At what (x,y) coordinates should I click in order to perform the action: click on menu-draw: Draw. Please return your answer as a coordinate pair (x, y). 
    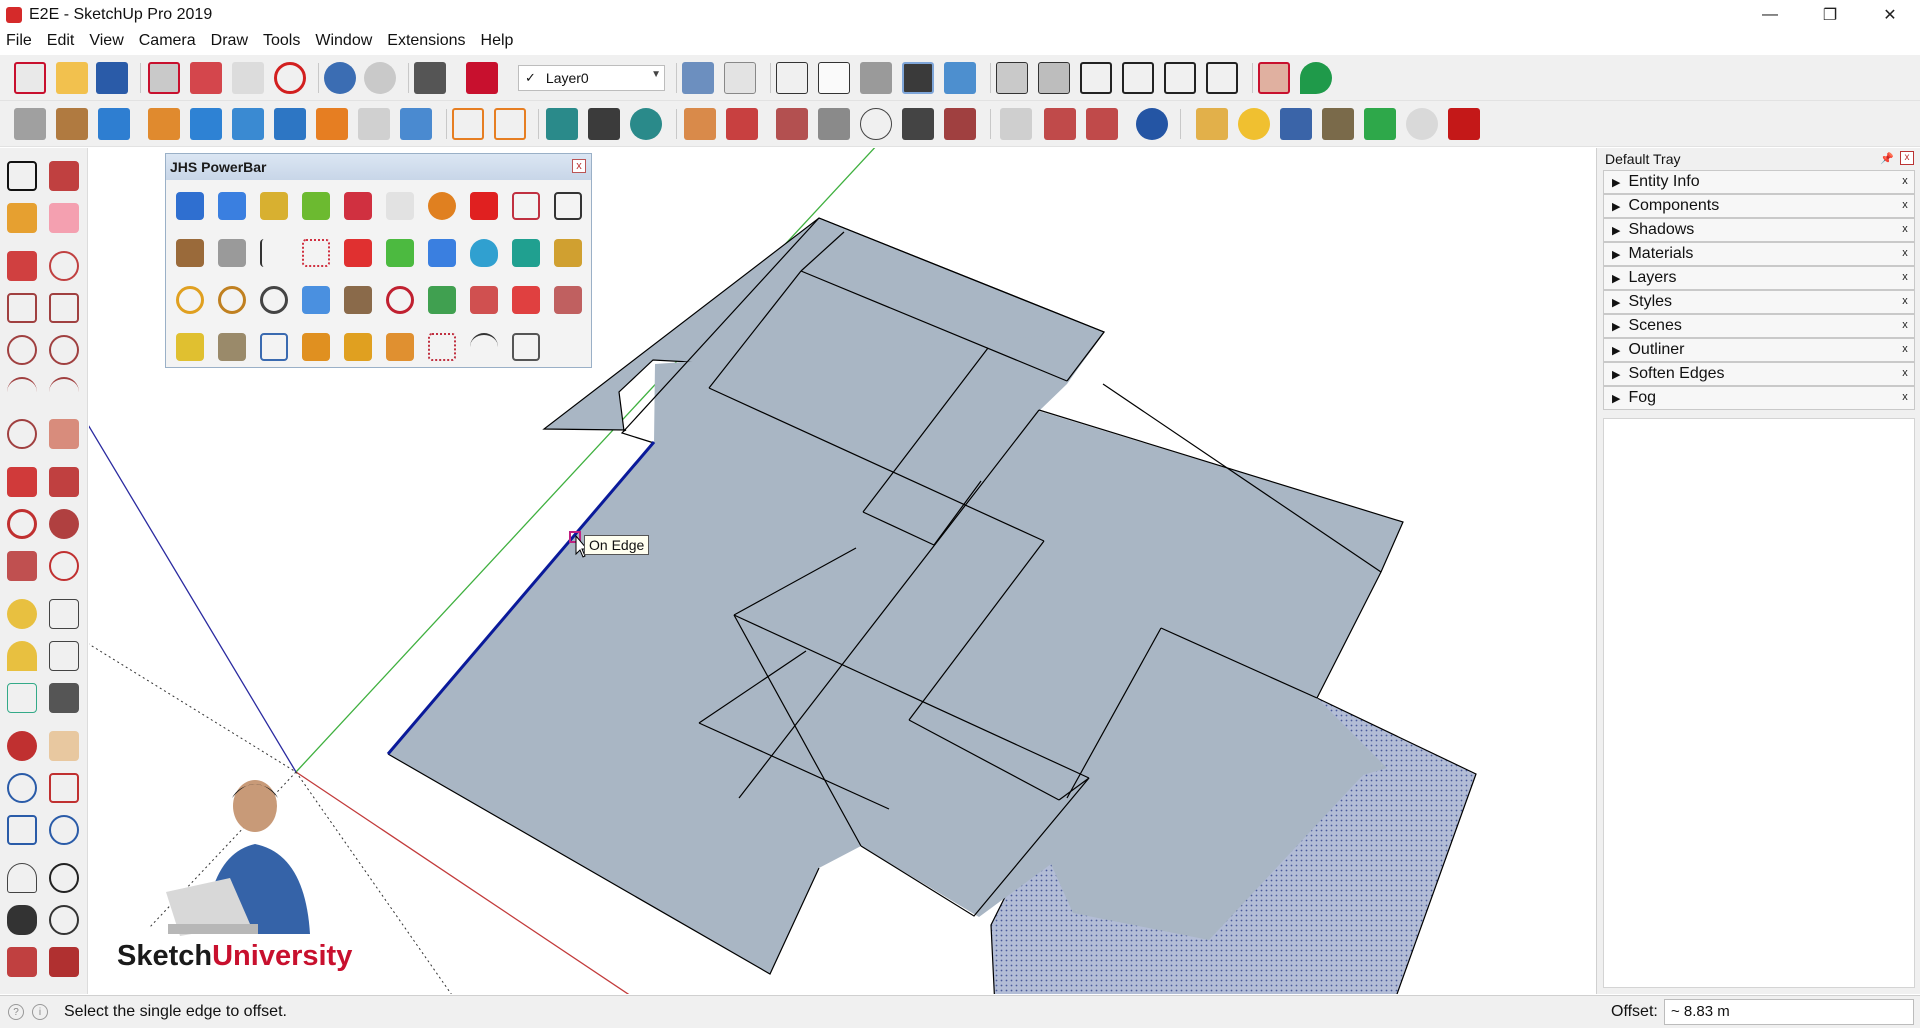
    Looking at the image, I should click on (229, 41).